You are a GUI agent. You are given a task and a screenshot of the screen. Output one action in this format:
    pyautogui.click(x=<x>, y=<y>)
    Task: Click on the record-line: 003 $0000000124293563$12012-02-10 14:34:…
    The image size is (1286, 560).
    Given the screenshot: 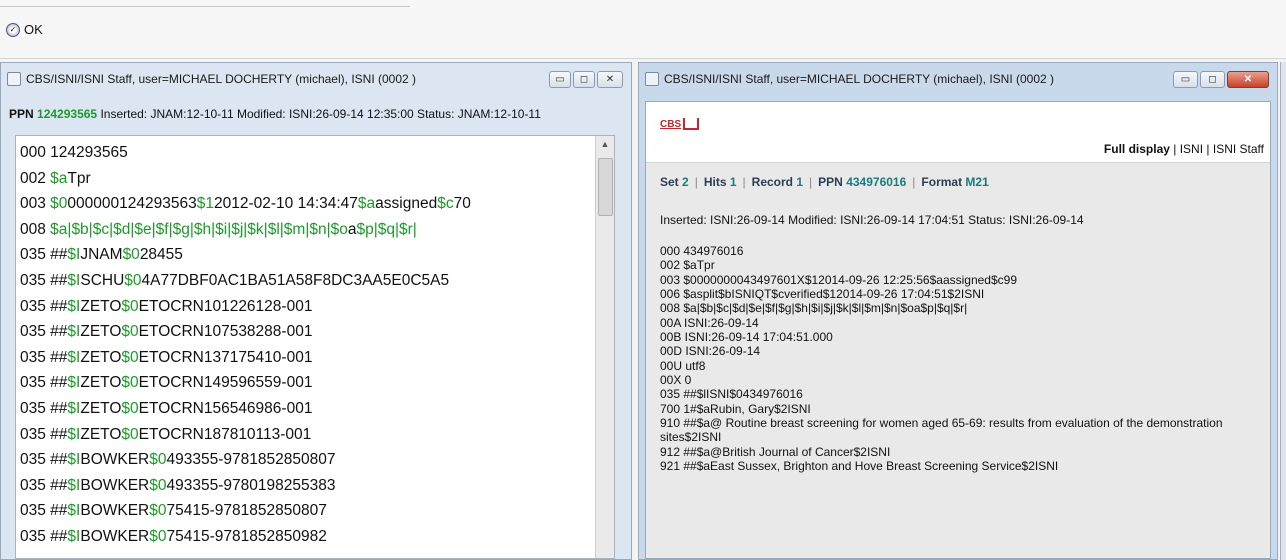 What is the action you would take?
    pyautogui.click(x=306, y=204)
    